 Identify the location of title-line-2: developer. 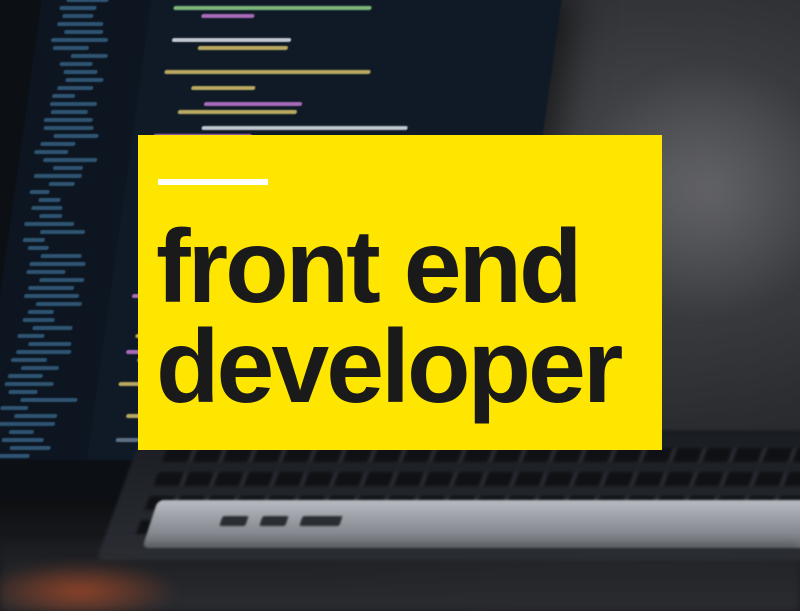
(389, 367).